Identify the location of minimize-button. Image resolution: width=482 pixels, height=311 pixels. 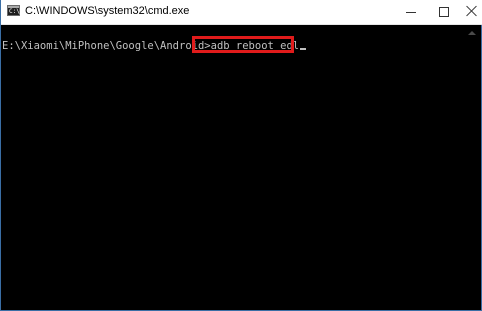
(411, 12).